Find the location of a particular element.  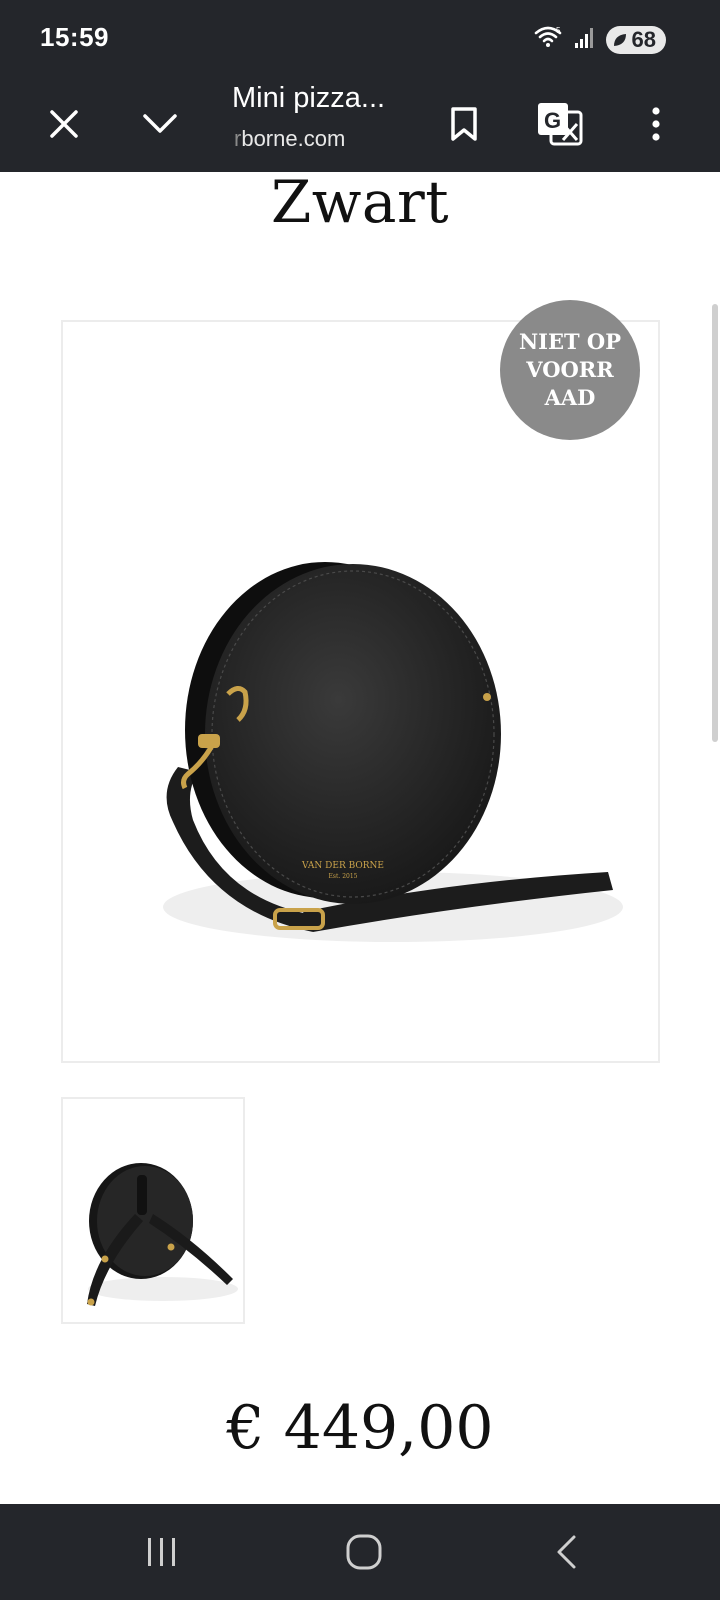

svg-text: G is located at coordinates (552, 120).